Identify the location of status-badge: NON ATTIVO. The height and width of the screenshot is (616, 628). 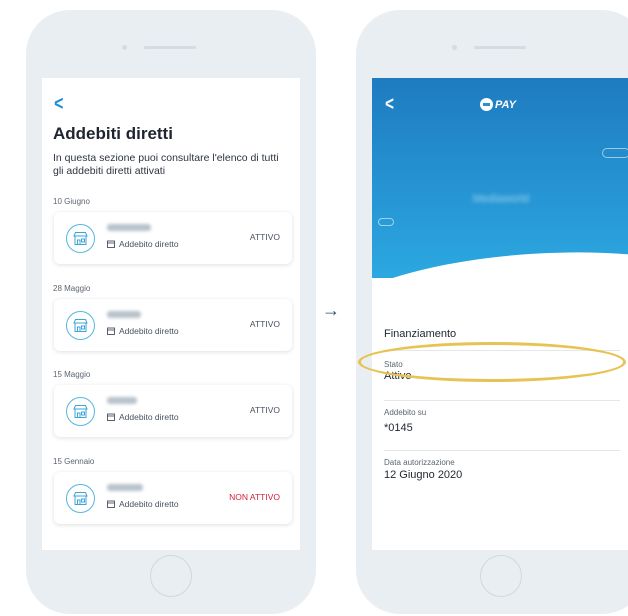
(254, 497).